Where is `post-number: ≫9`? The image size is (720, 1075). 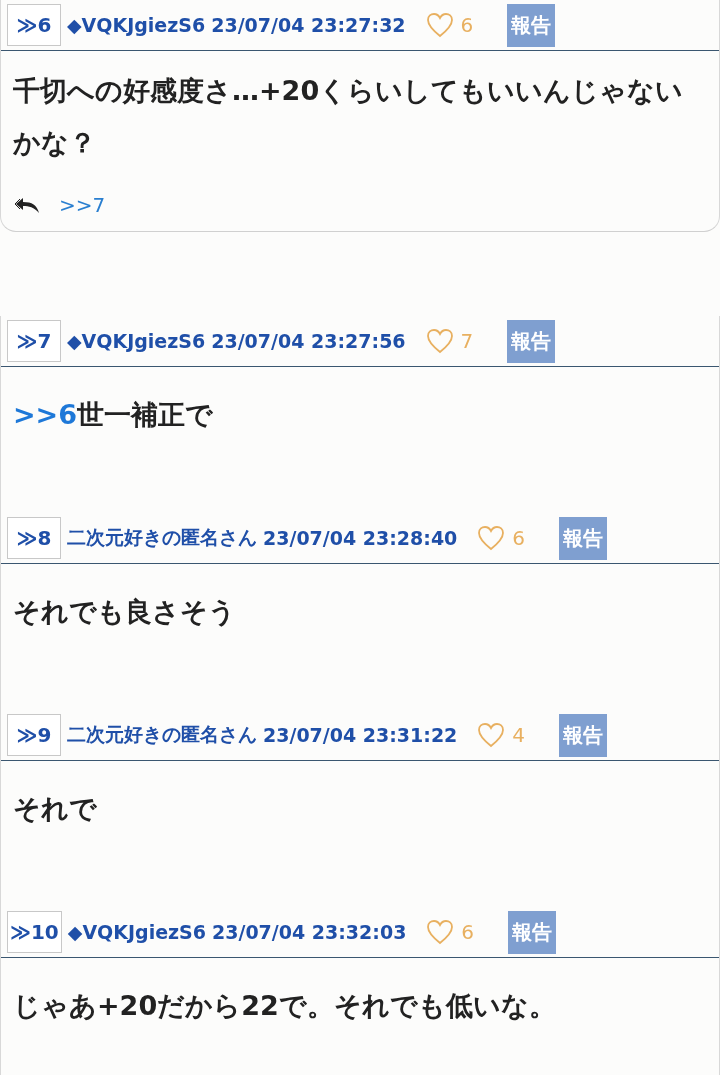
post-number: ≫9 is located at coordinates (34, 735).